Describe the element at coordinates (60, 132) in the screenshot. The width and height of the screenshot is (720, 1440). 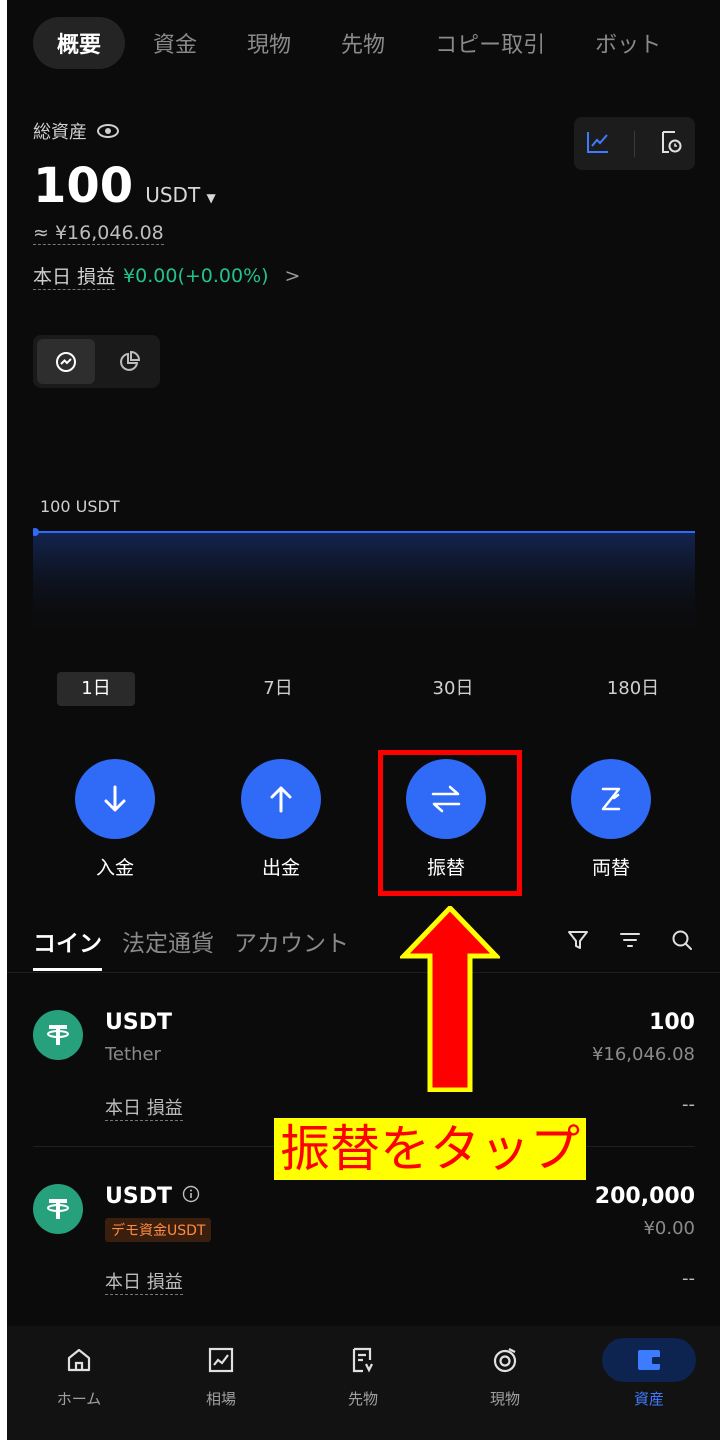
I see `total-assets-label: 総資産` at that location.